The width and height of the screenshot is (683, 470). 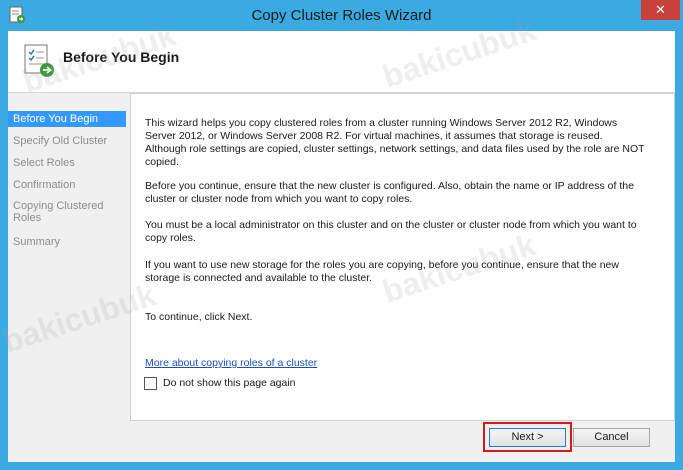 I want to click on do-not-show-label: Do not show this page again, so click(x=229, y=383).